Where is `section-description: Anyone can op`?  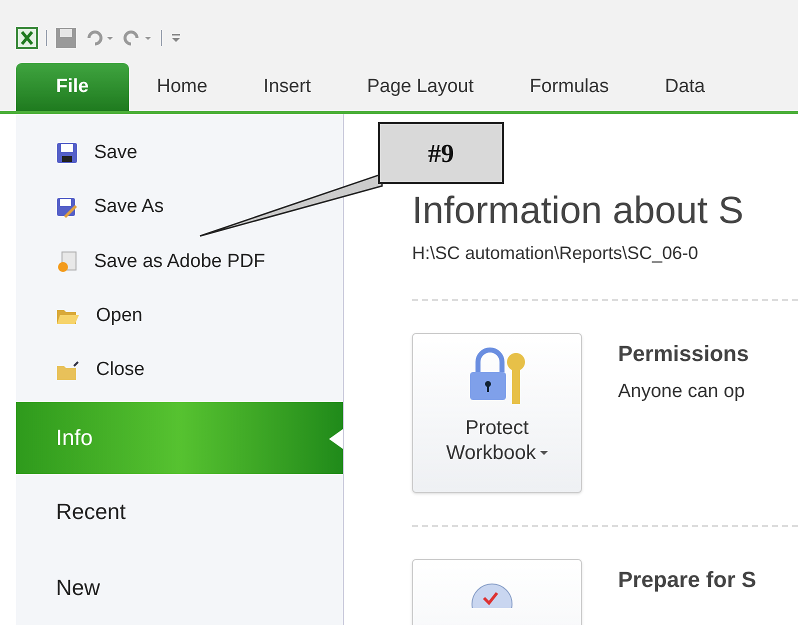 section-description: Anyone can op is located at coordinates (682, 392).